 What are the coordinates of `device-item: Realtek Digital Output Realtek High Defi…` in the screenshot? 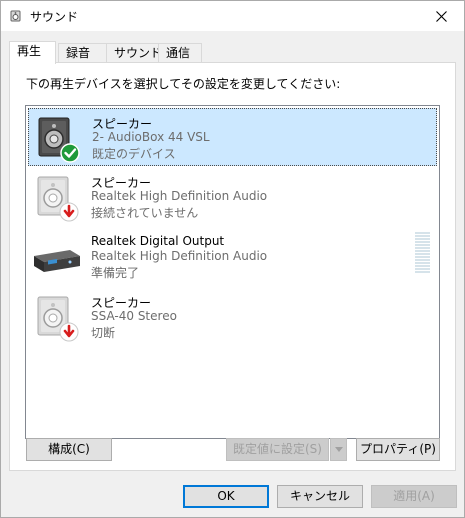 It's located at (232, 257).